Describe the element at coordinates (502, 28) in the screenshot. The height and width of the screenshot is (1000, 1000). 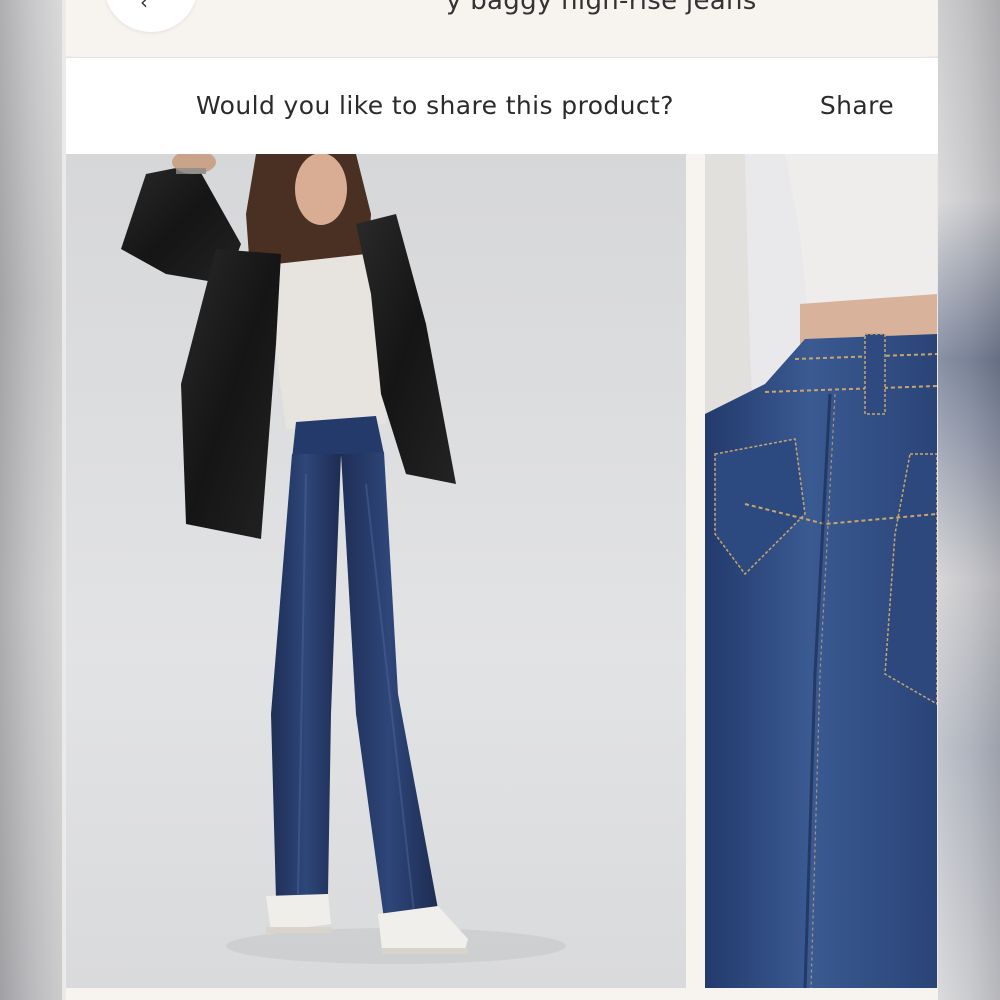
I see `product-header-partial: ‹ y baggy high-rise jeans` at that location.